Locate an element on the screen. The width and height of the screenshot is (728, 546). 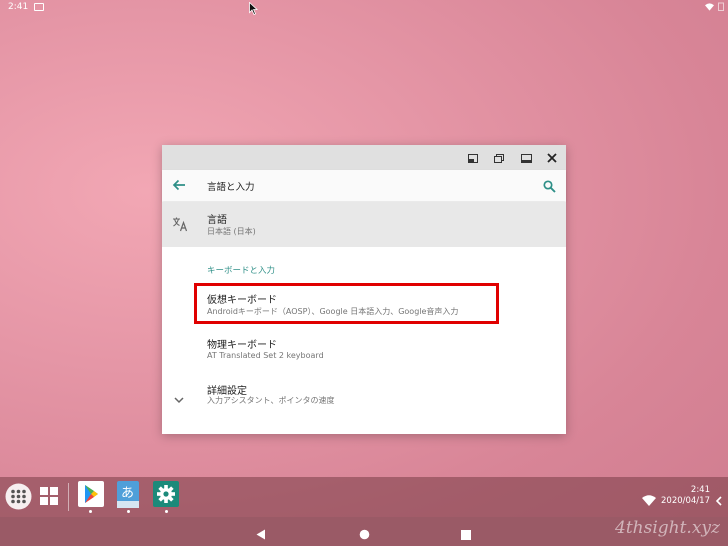
settings-app-icon is located at coordinates (166, 496).